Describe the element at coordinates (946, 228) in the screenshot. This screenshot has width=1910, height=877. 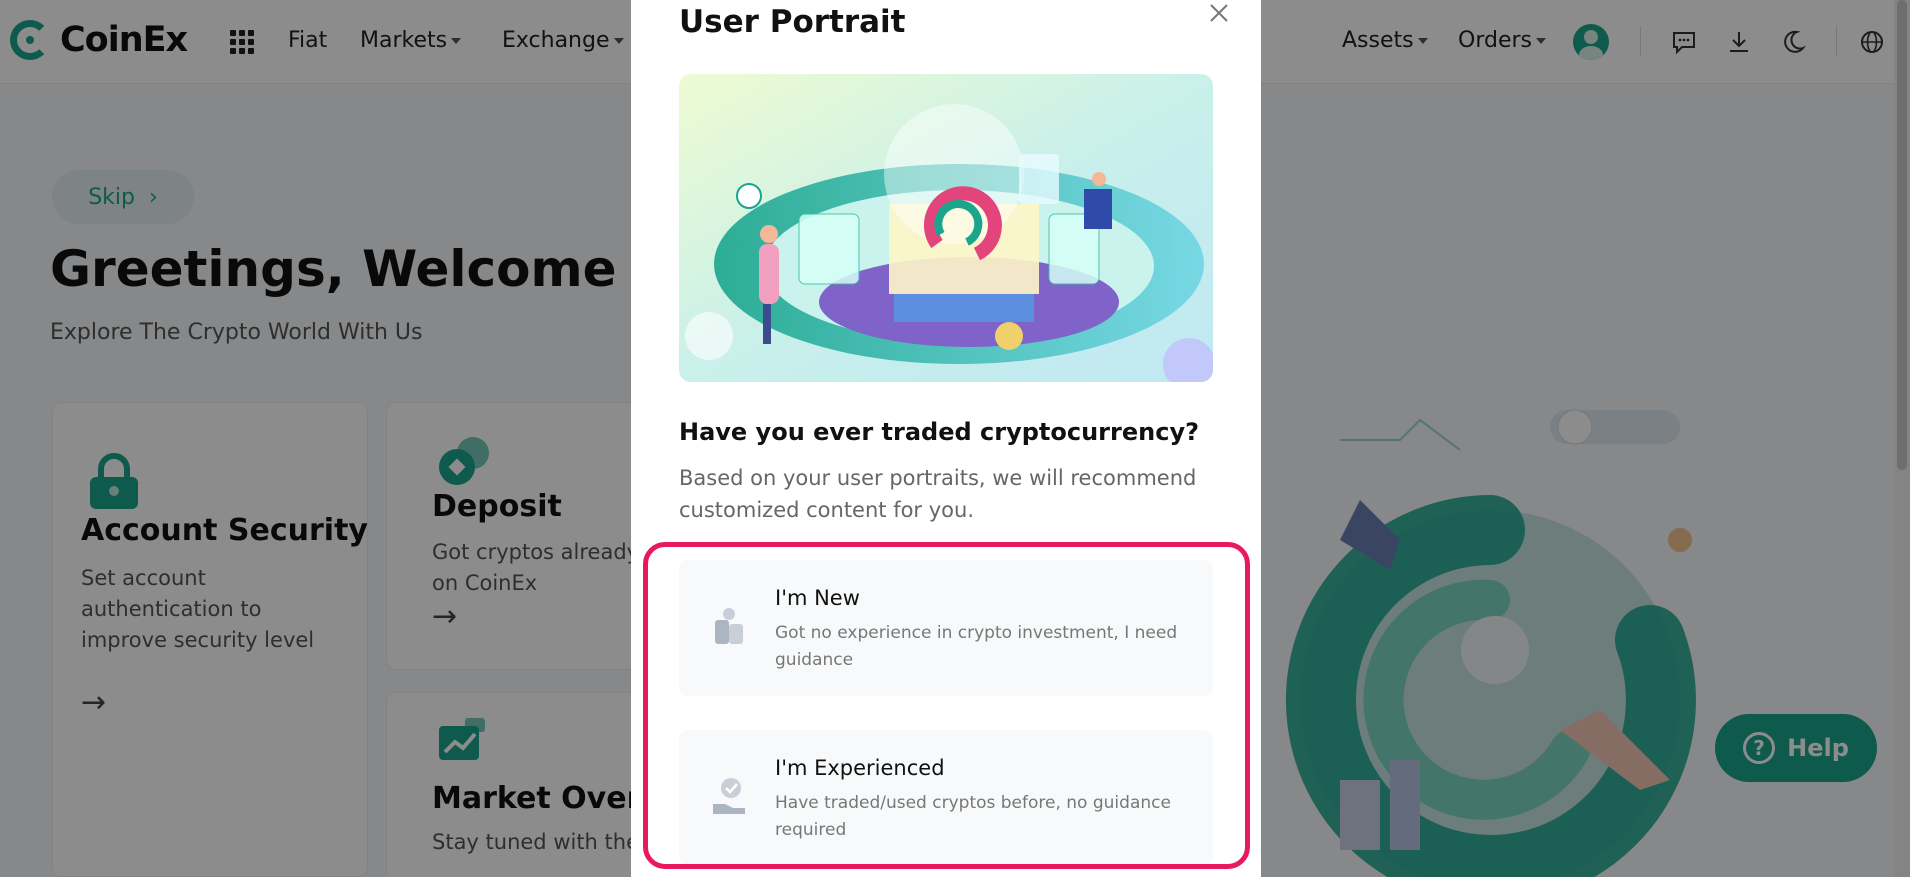
I see `user-portrait-illustration` at that location.